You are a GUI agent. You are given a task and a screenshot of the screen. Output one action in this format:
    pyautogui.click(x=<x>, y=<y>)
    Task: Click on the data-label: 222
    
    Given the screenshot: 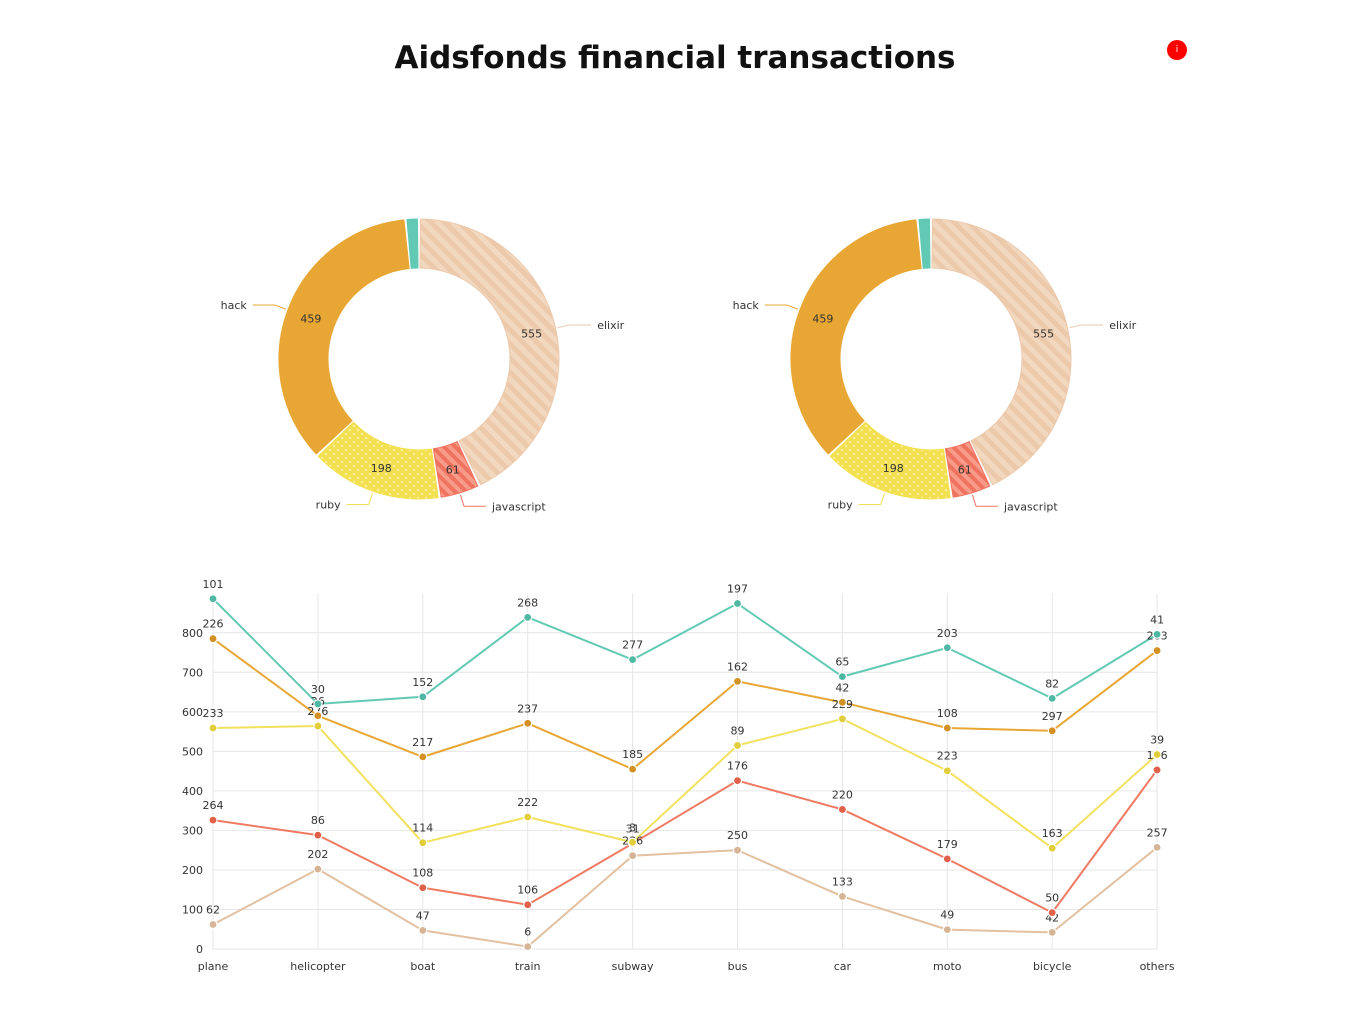 What is the action you would take?
    pyautogui.click(x=527, y=802)
    